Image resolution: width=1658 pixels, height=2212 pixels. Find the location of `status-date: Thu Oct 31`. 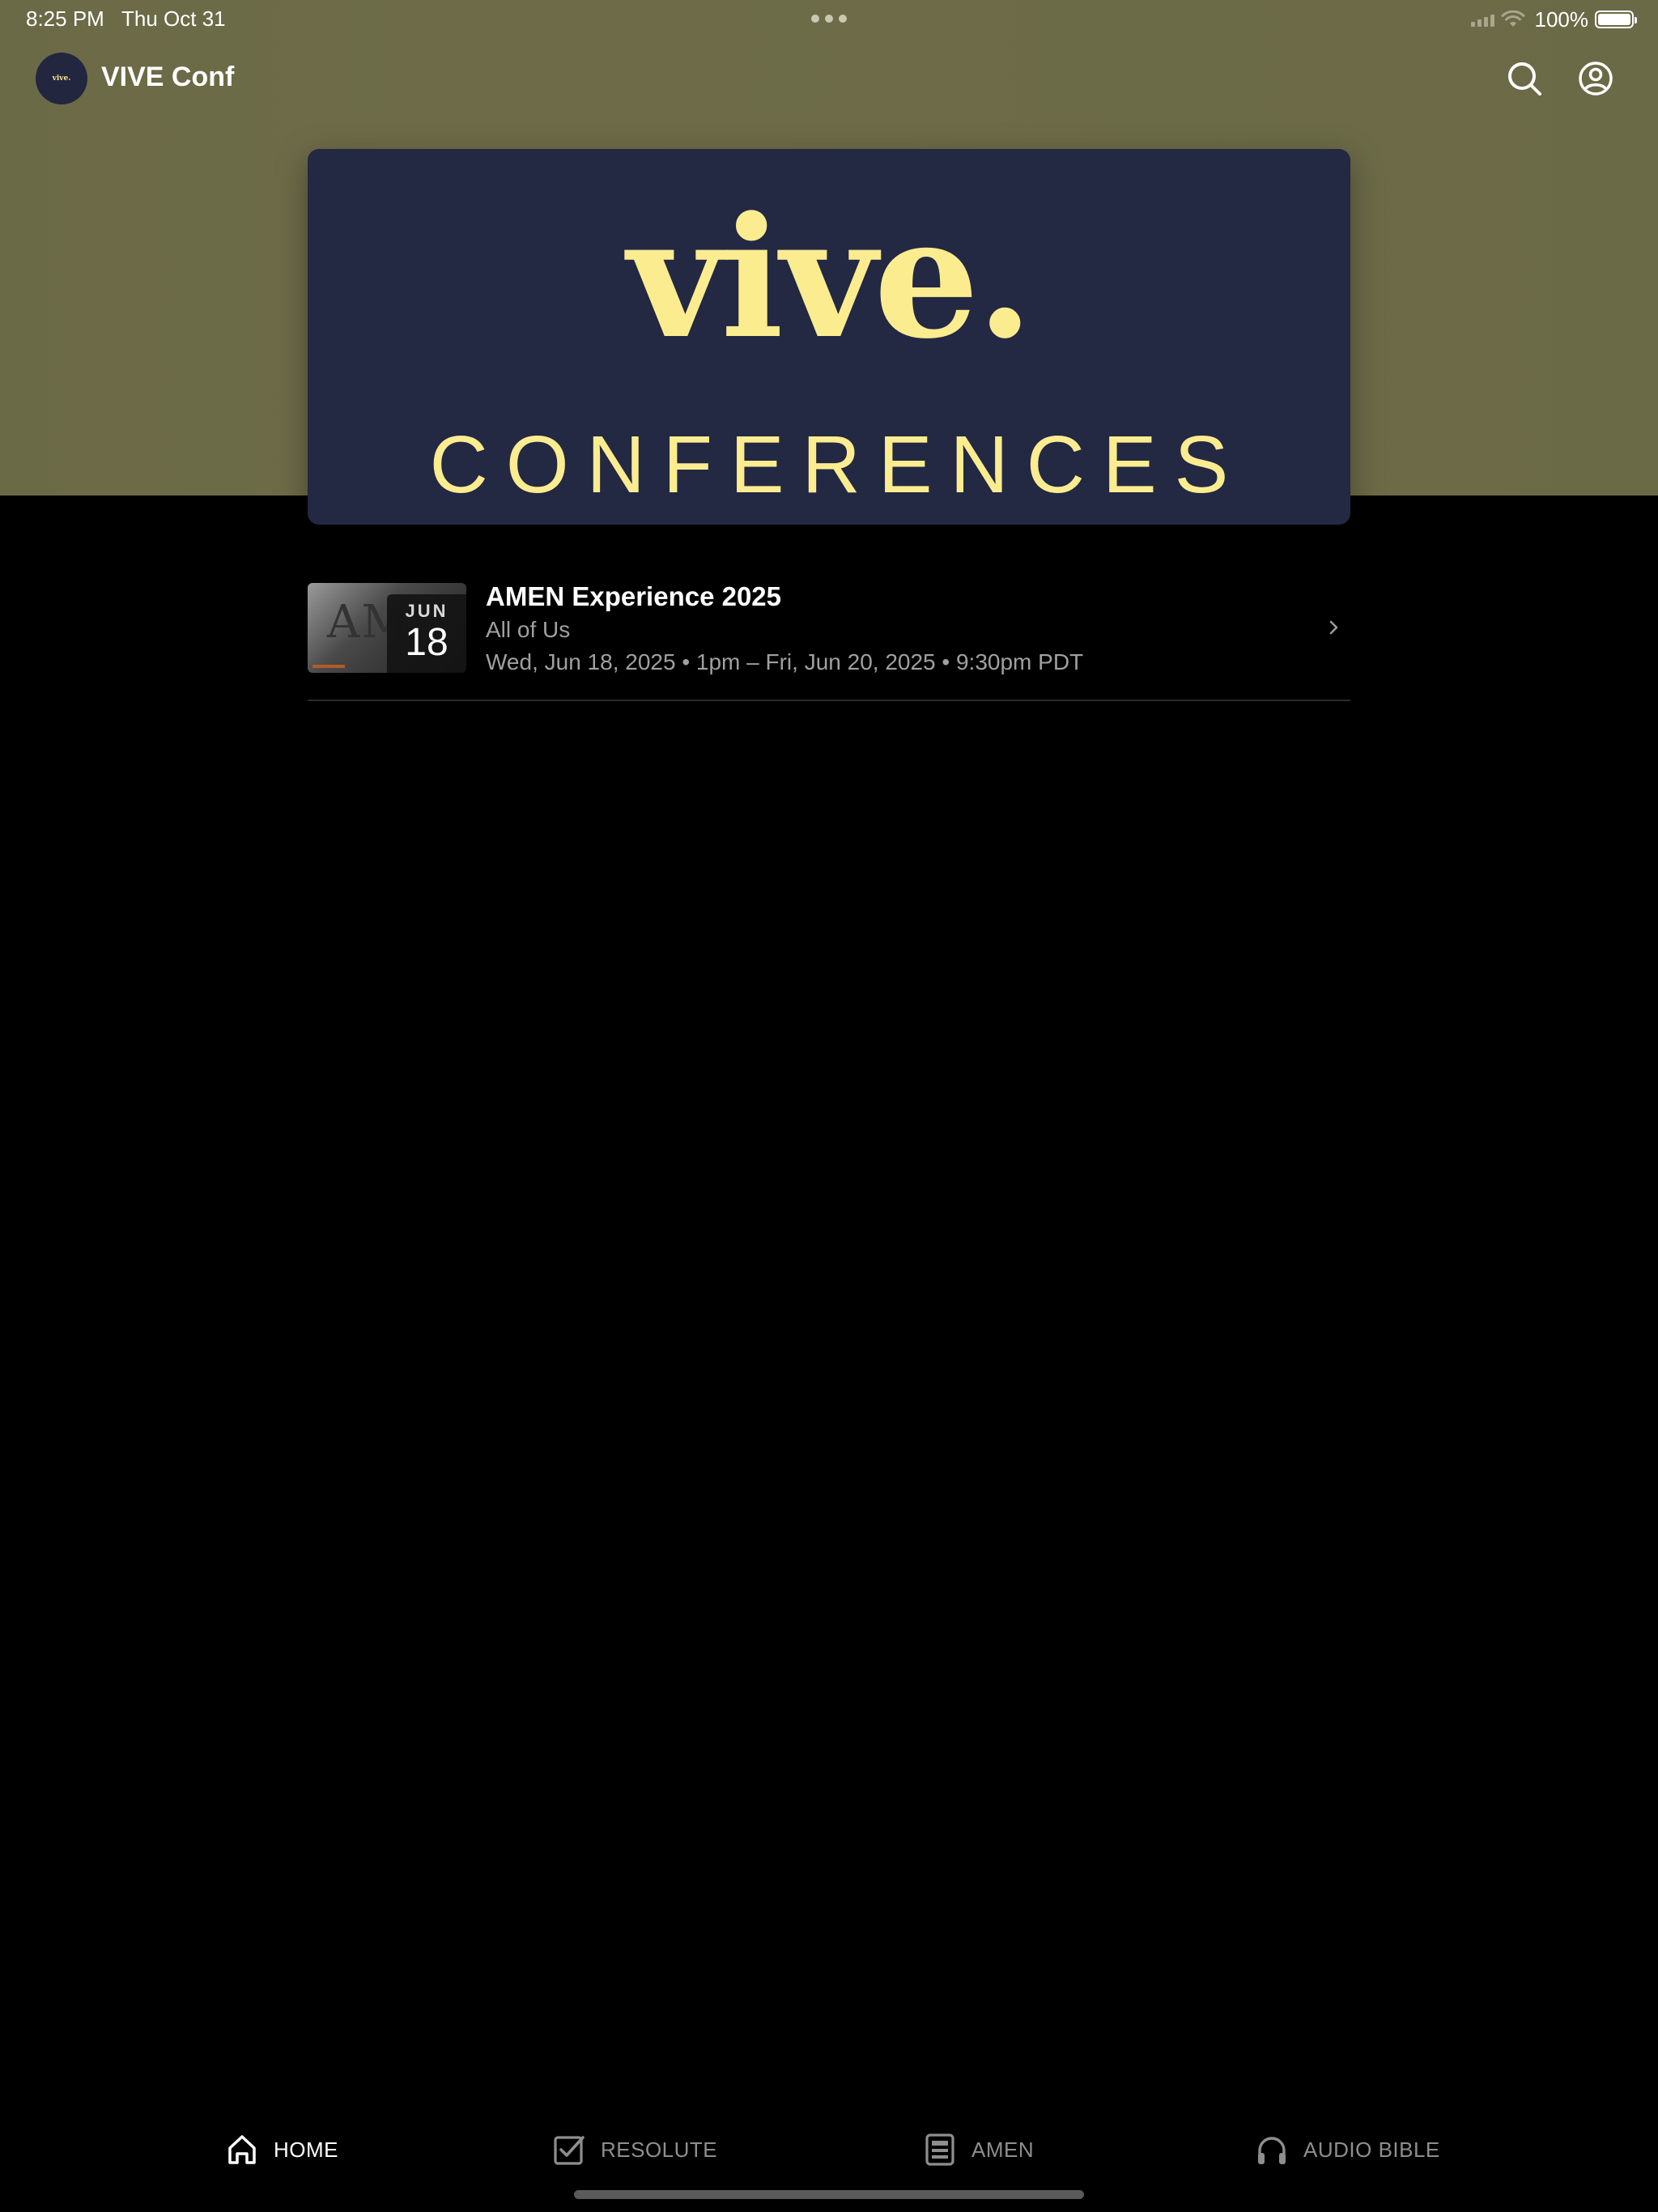

status-date: Thu Oct 31 is located at coordinates (173, 19).